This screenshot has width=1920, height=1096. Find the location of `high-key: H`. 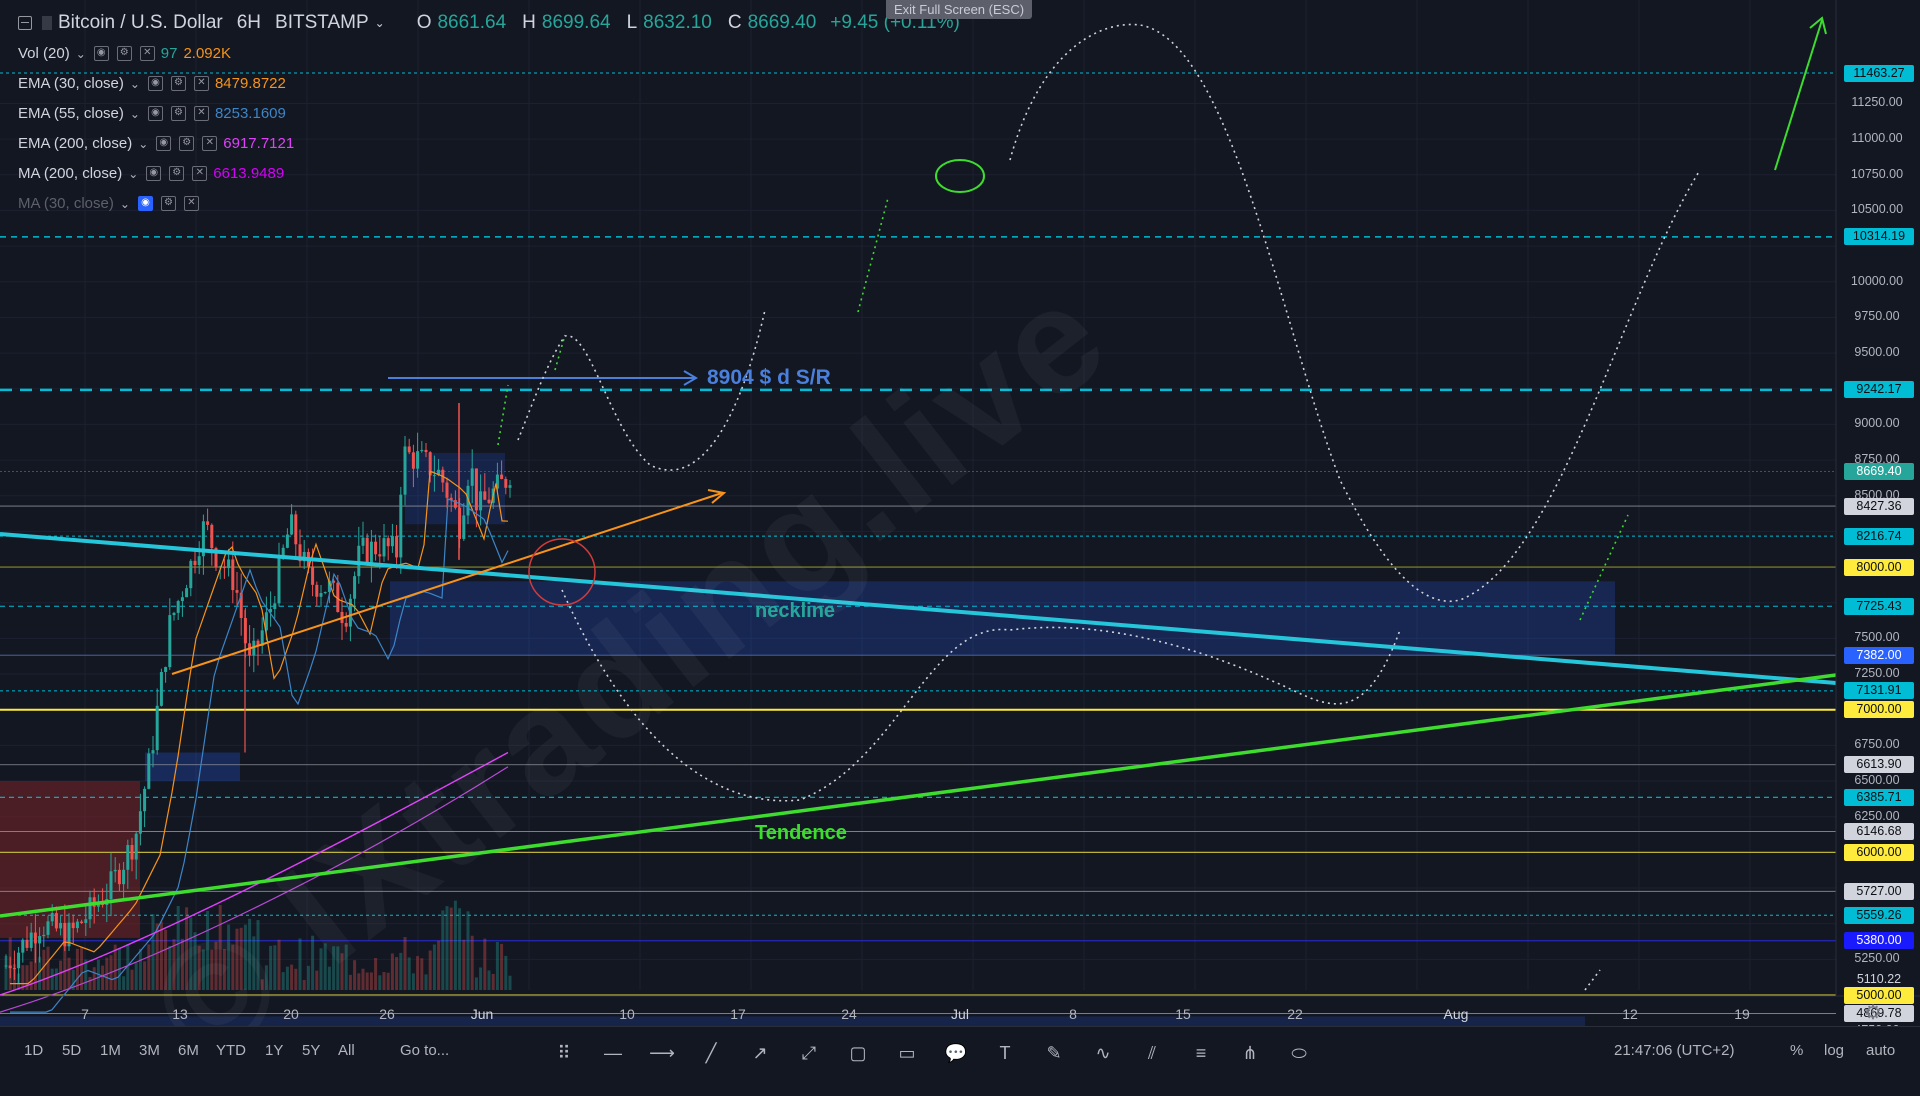

high-key: H is located at coordinates (529, 22).